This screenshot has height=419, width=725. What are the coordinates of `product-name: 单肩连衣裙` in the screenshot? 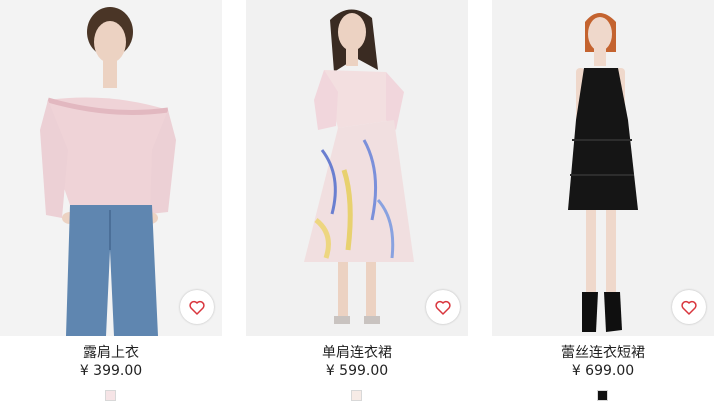 It's located at (357, 353).